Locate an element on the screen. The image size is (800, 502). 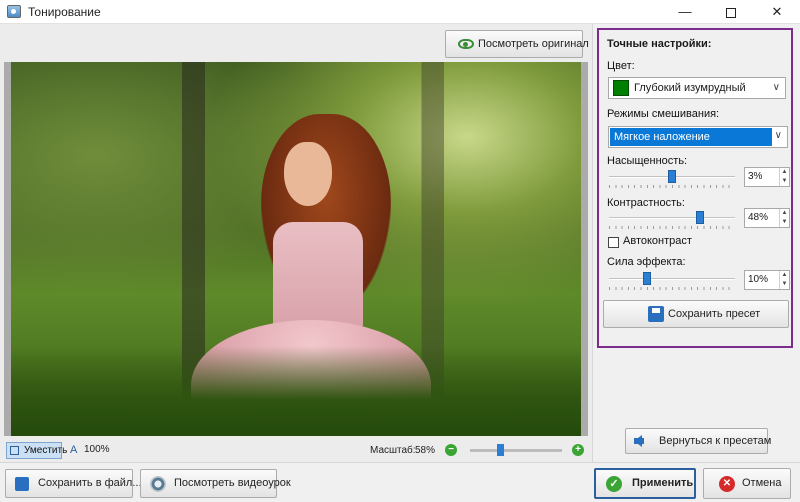
effect-strength-value: 10% is located at coordinates (758, 279).